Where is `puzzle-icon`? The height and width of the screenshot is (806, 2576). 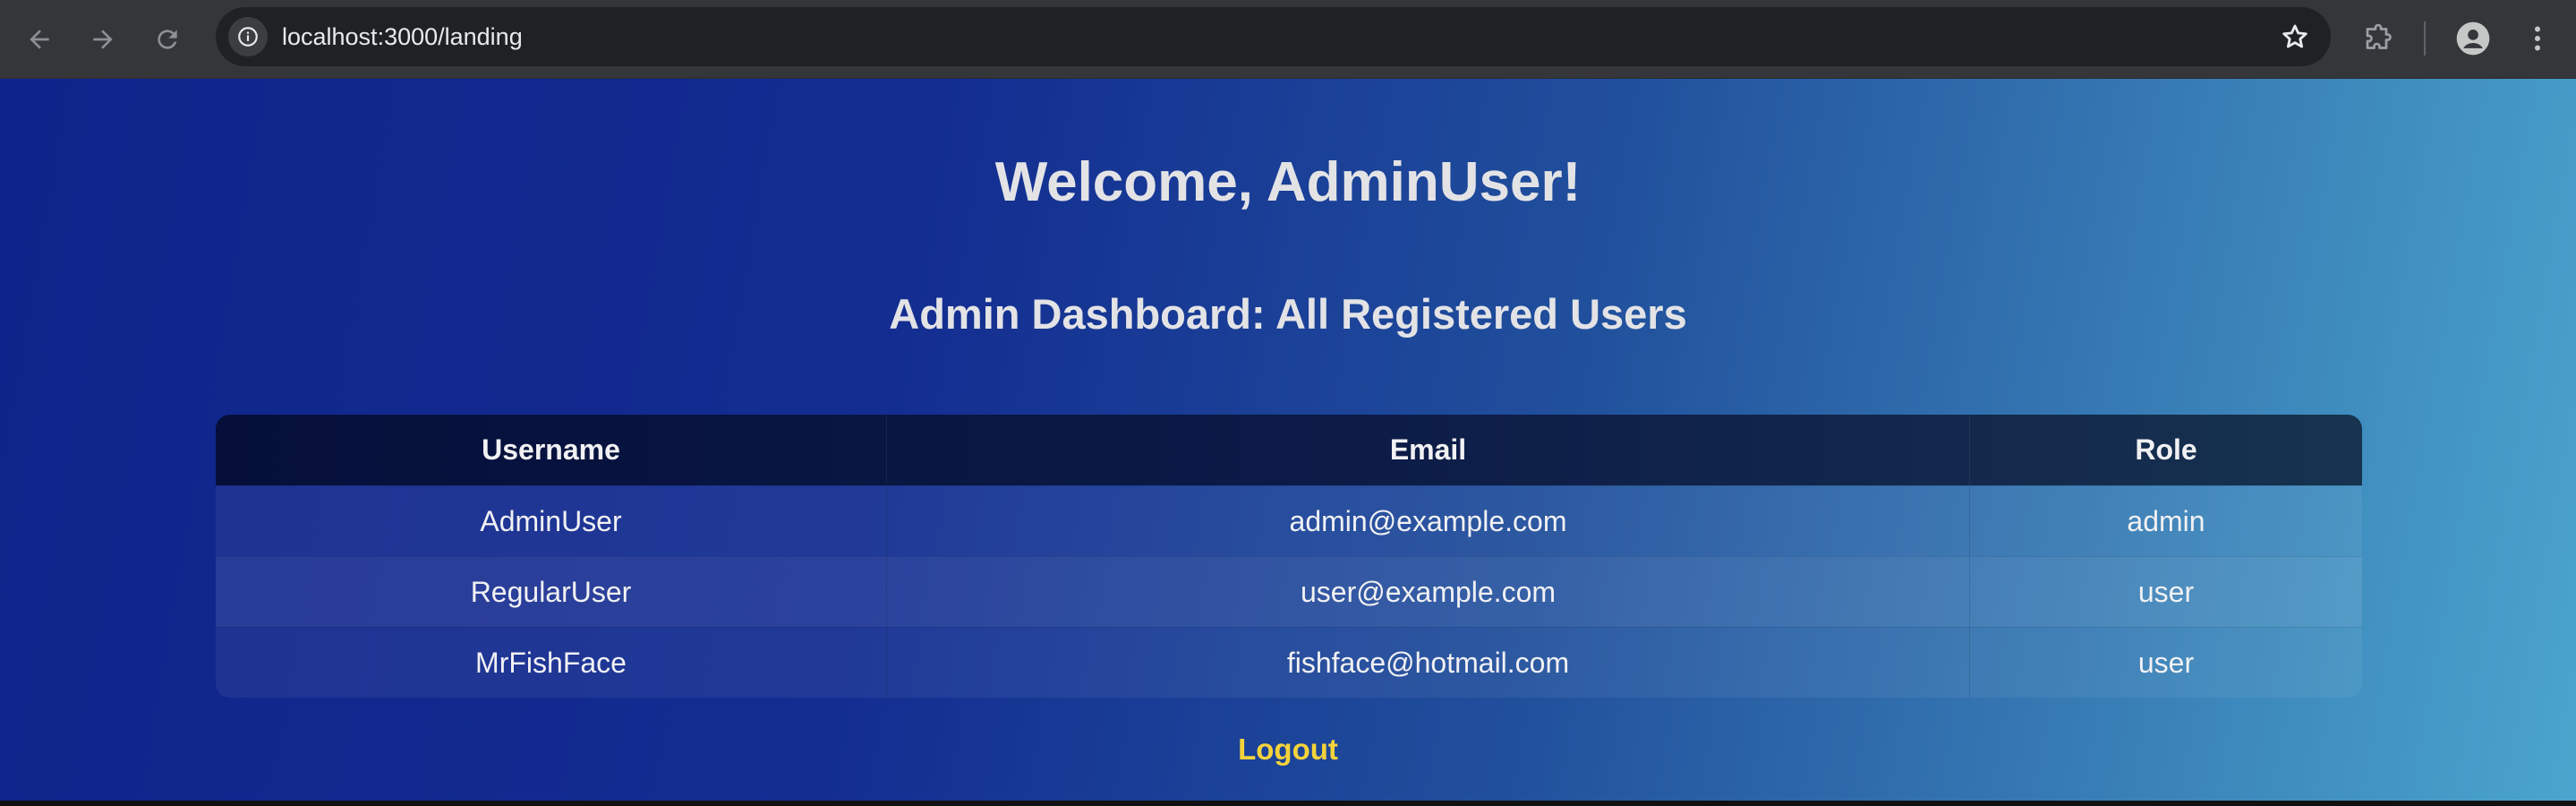
puzzle-icon is located at coordinates (2379, 36).